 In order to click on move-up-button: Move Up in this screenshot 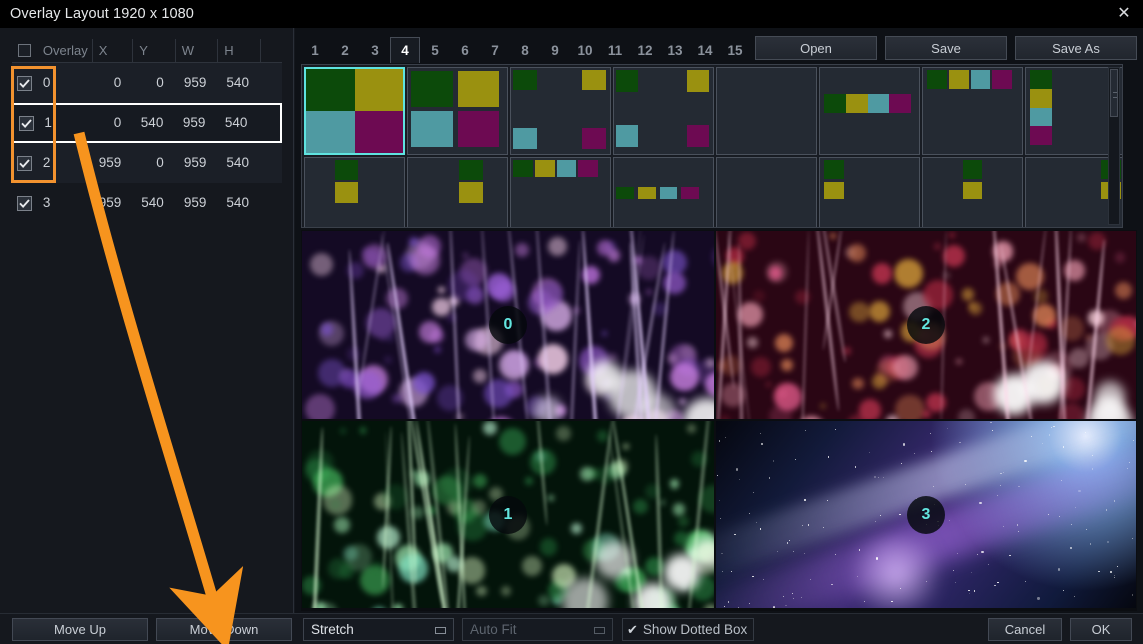, I will do `click(80, 629)`.